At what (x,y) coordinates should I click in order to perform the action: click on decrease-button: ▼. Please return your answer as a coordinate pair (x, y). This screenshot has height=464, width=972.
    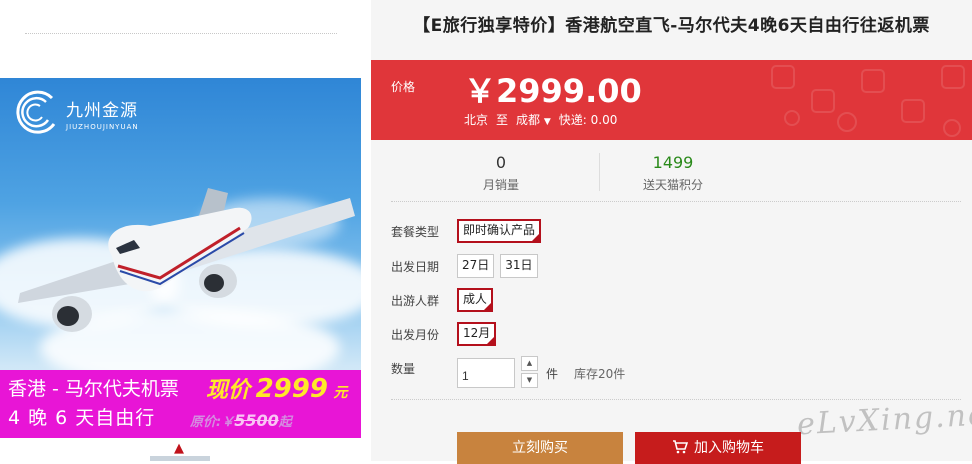
    Looking at the image, I should click on (529, 380).